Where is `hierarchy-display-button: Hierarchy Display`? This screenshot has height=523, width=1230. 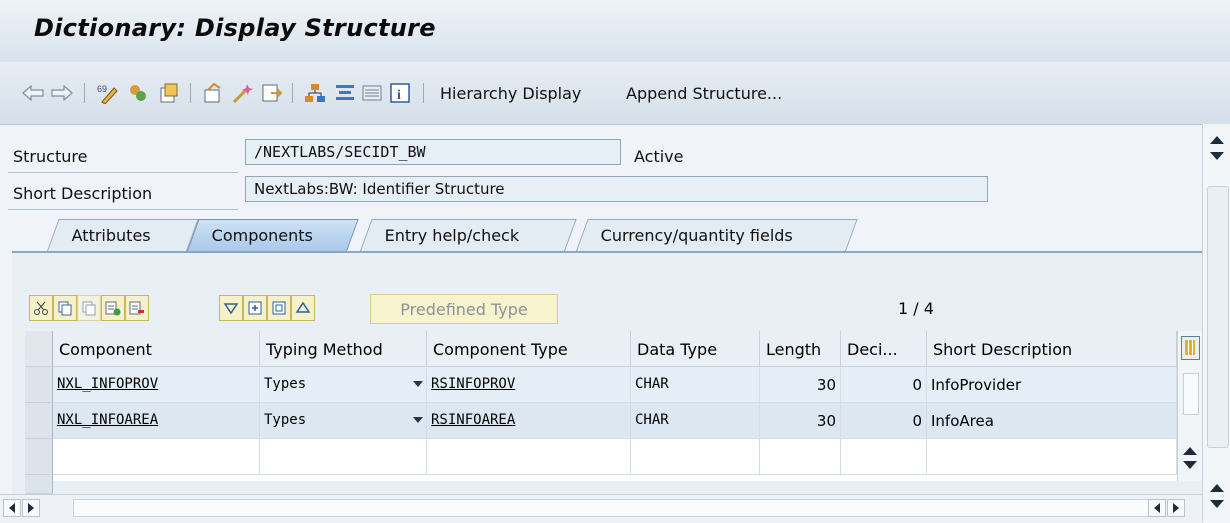 hierarchy-display-button: Hierarchy Display is located at coordinates (510, 93).